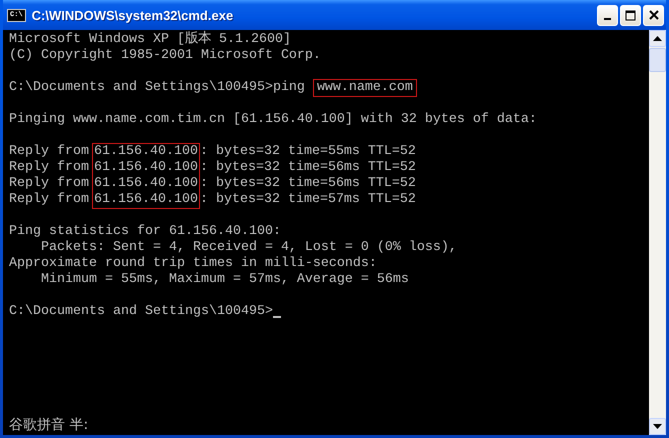 The height and width of the screenshot is (438, 669). Describe the element at coordinates (308, 152) in the screenshot. I see `reply-details: : bytes=32 time=55ms TTL=52` at that location.